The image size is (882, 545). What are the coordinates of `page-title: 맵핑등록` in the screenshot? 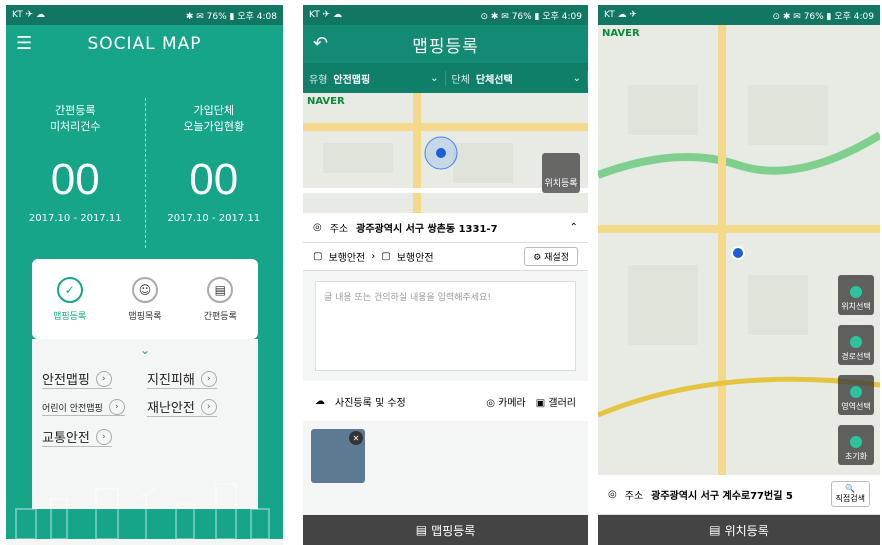 It's located at (445, 46).